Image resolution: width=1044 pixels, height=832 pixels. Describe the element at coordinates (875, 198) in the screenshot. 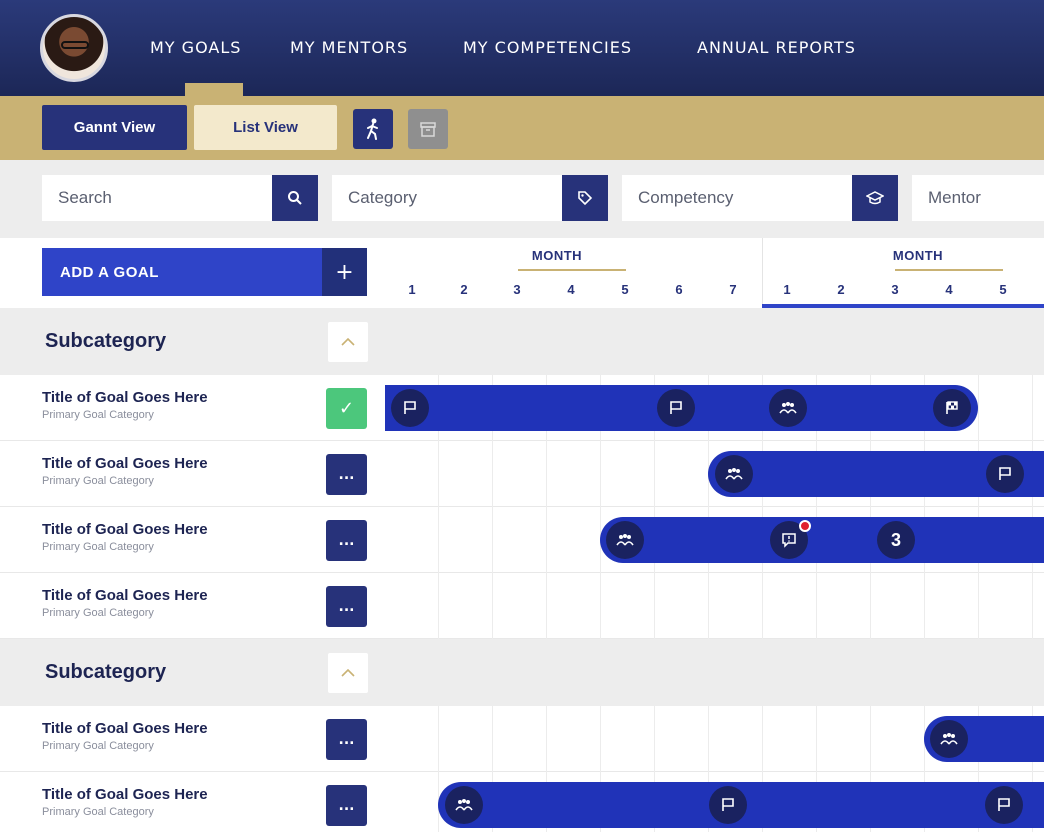

I see `graduation-cap-icon` at that location.